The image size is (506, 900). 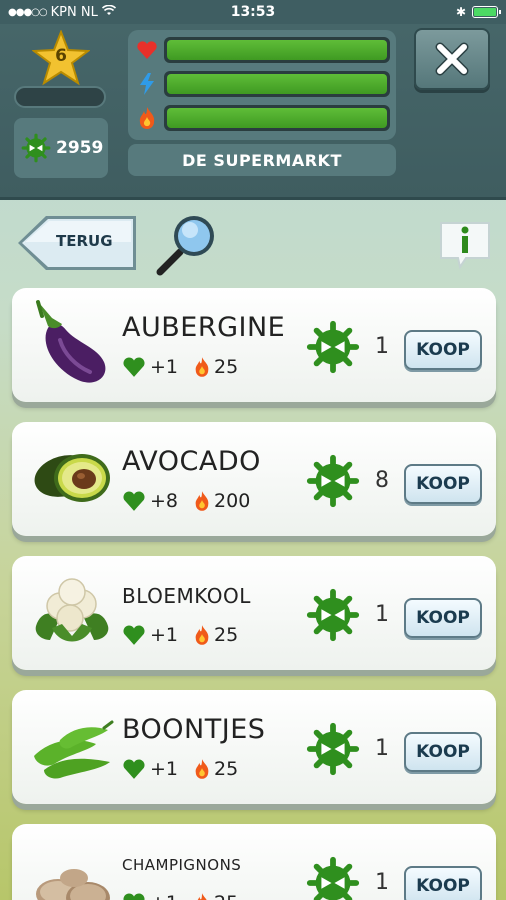 What do you see at coordinates (108, 12) in the screenshot?
I see `wifi-icon` at bounding box center [108, 12].